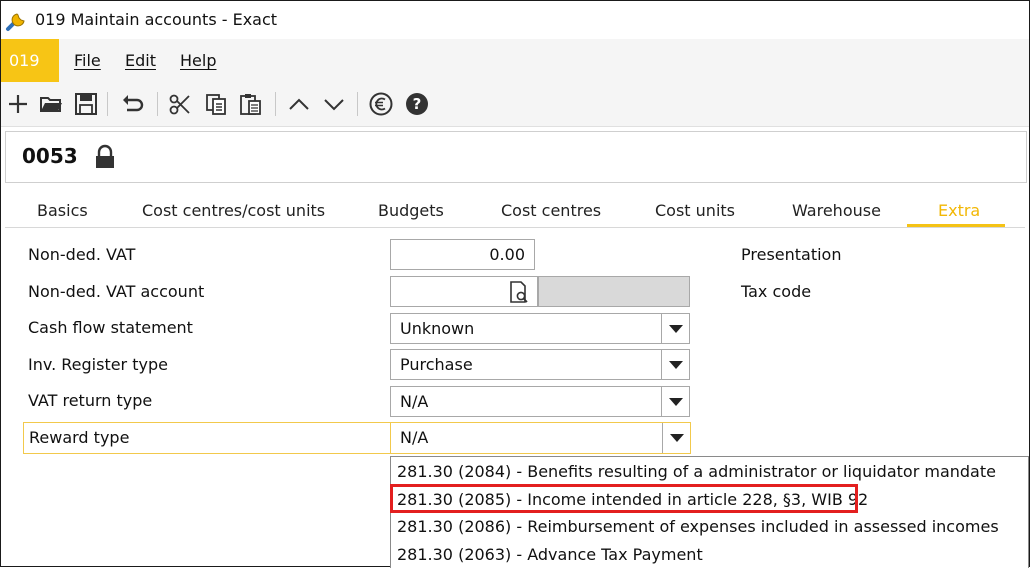 The image size is (1030, 568). Describe the element at coordinates (515, 60) in the screenshot. I see `menu-bar: 019 File Edit Help` at that location.